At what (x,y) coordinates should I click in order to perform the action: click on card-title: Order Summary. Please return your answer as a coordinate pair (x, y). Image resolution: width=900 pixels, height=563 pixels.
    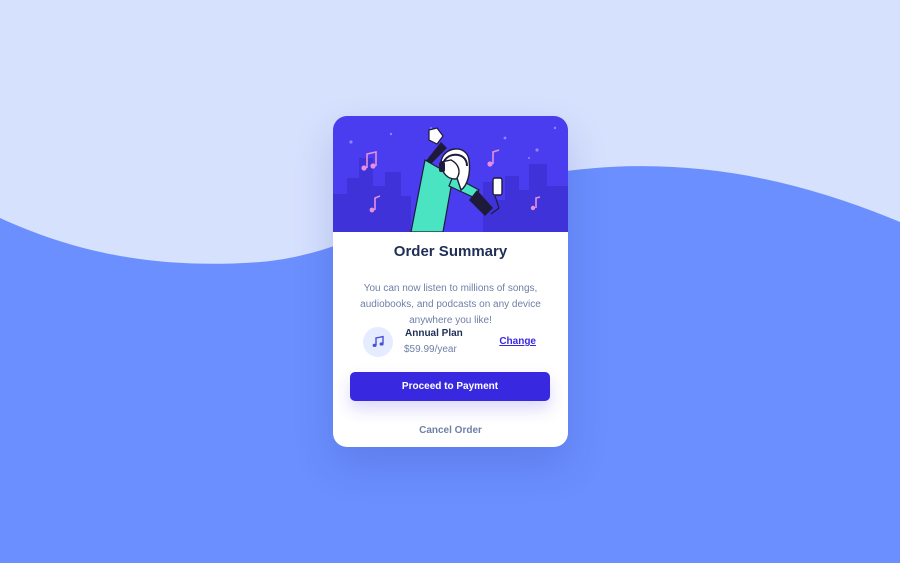
    Looking at the image, I should click on (450, 251).